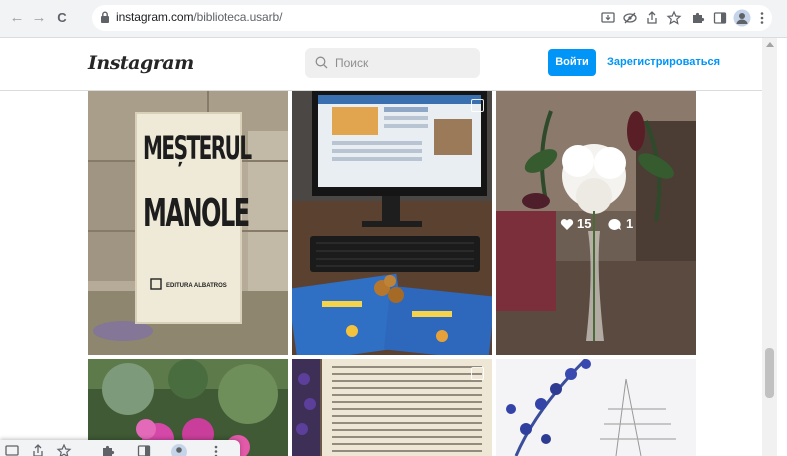 This screenshot has height=456, width=787. What do you see at coordinates (155, 17) in the screenshot?
I see `url-domain: instagram.com` at bounding box center [155, 17].